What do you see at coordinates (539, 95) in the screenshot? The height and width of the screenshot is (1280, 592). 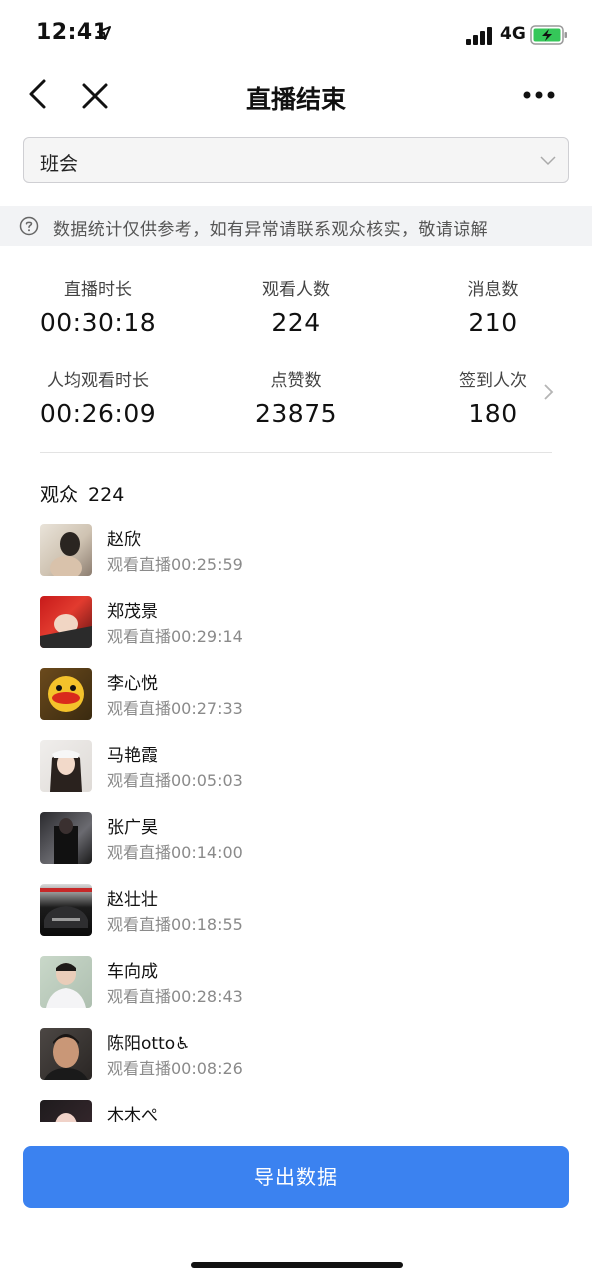 I see `more-icon` at bounding box center [539, 95].